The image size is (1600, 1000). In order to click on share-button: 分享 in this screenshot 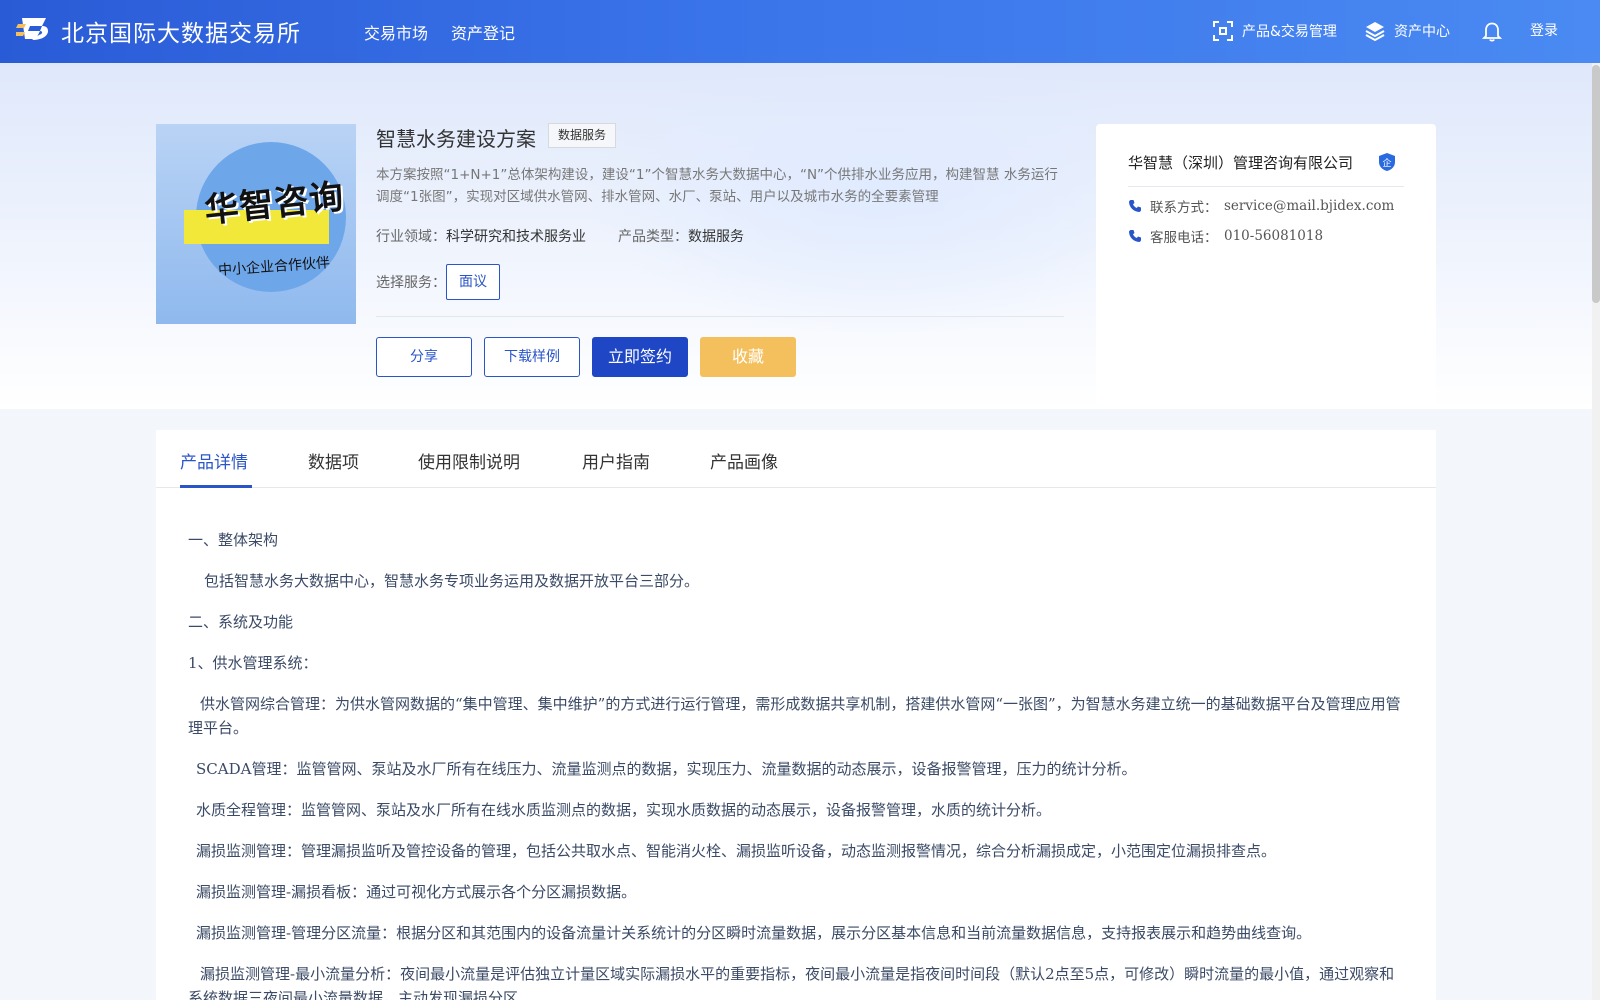, I will do `click(424, 357)`.